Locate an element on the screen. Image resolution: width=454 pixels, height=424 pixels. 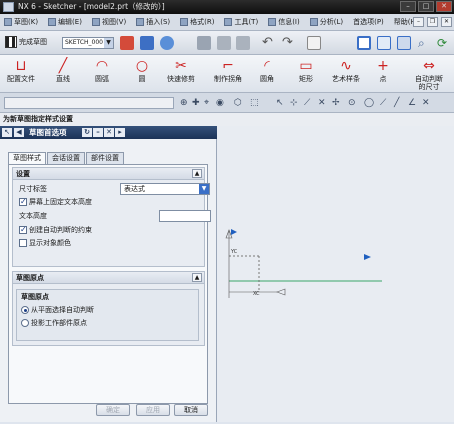
close-button: ✕ is located at coordinates (444, 6).